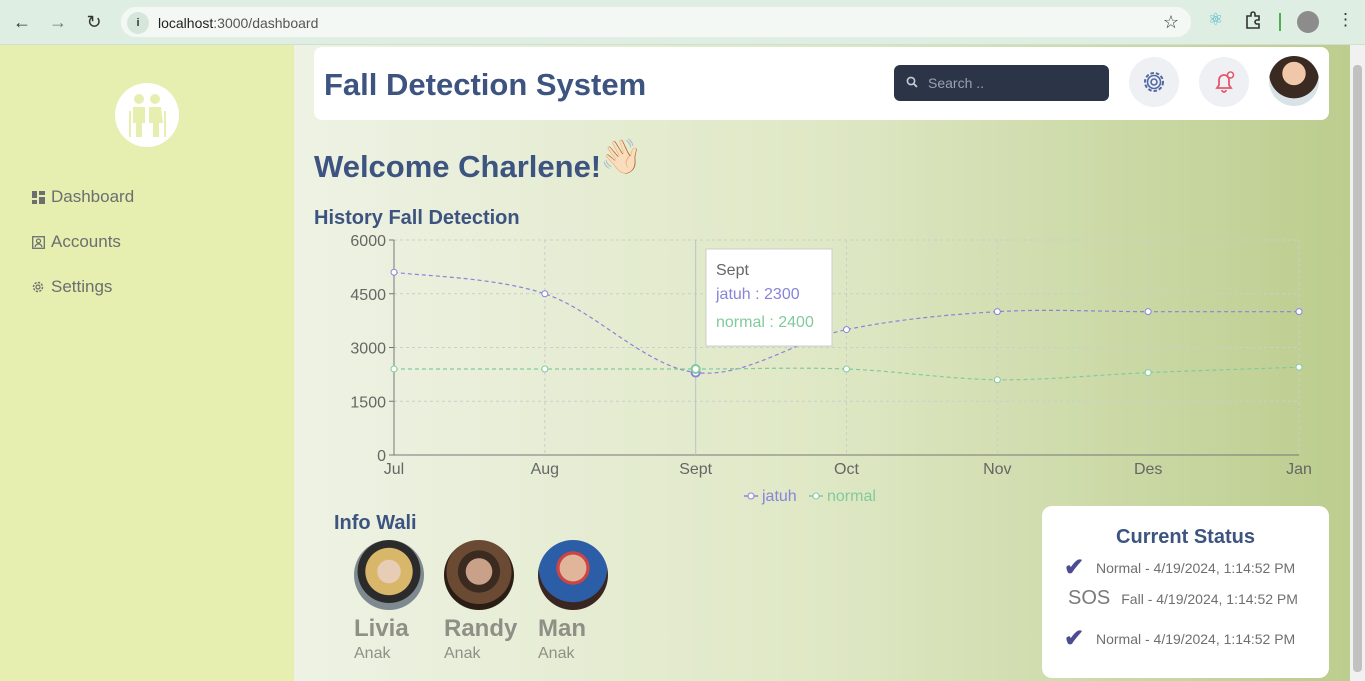 This screenshot has width=1365, height=681. Describe the element at coordinates (394, 469) in the screenshot. I see `x-tick-label: Jul` at that location.